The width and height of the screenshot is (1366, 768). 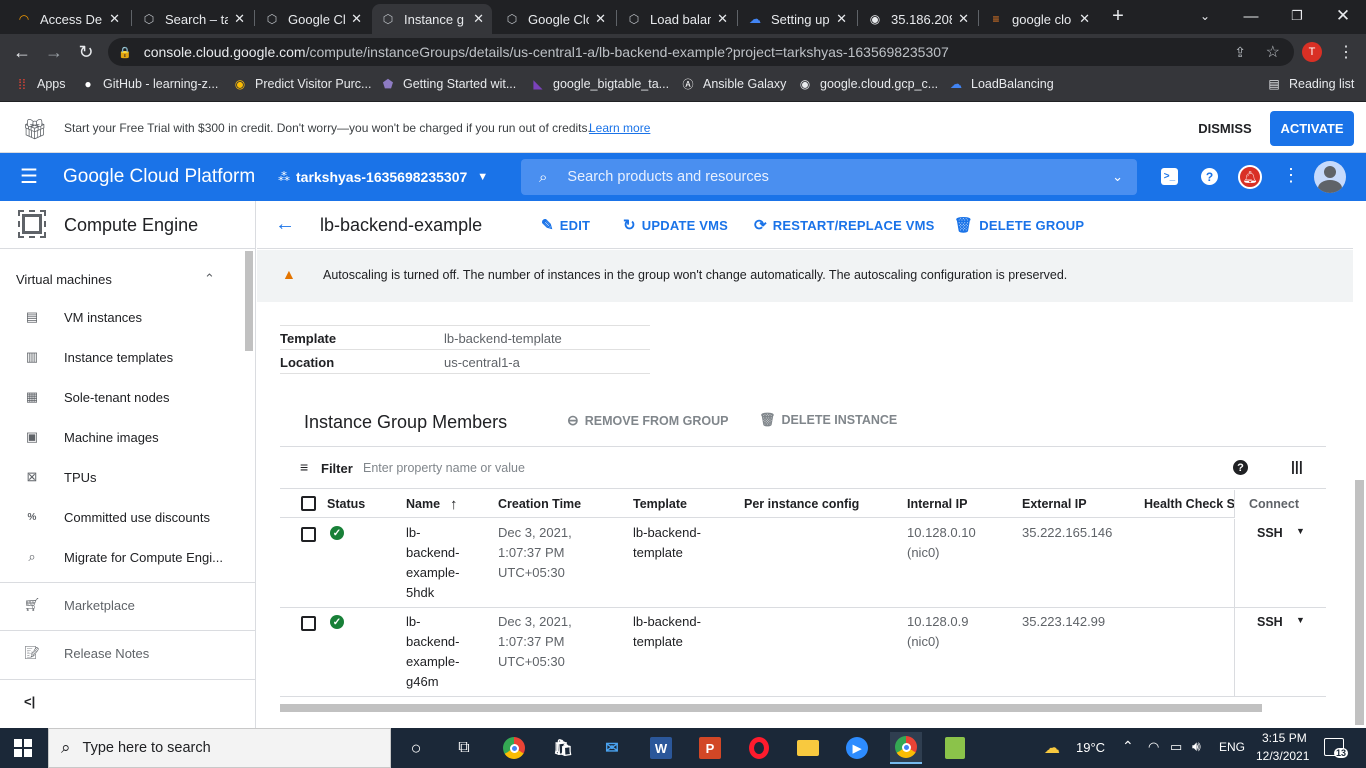 I want to click on restart-replace-button: ⟳ RESTART/REPLACE VMS, so click(x=844, y=225).